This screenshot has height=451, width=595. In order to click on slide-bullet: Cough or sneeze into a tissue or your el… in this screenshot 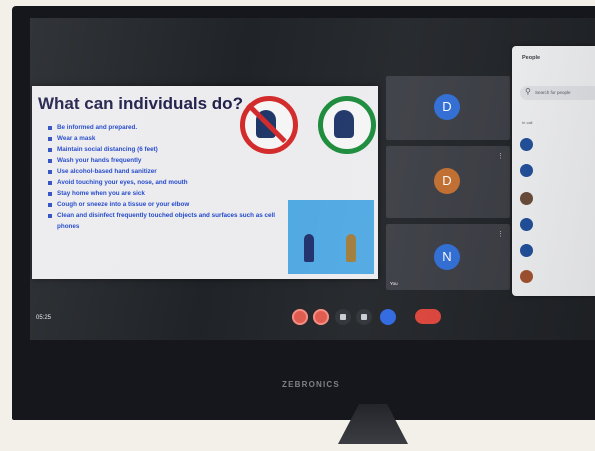, I will do `click(163, 204)`.